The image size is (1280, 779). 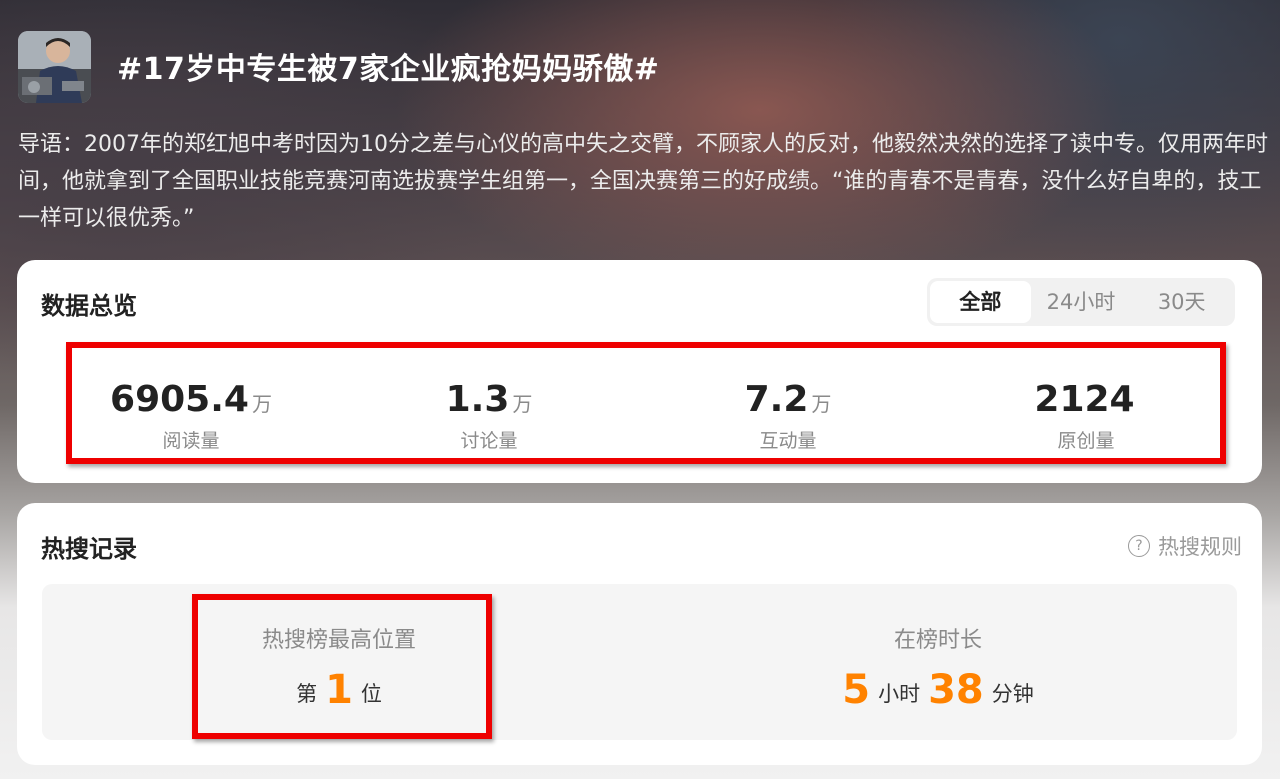 I want to click on stats-highlight-box, so click(x=646, y=403).